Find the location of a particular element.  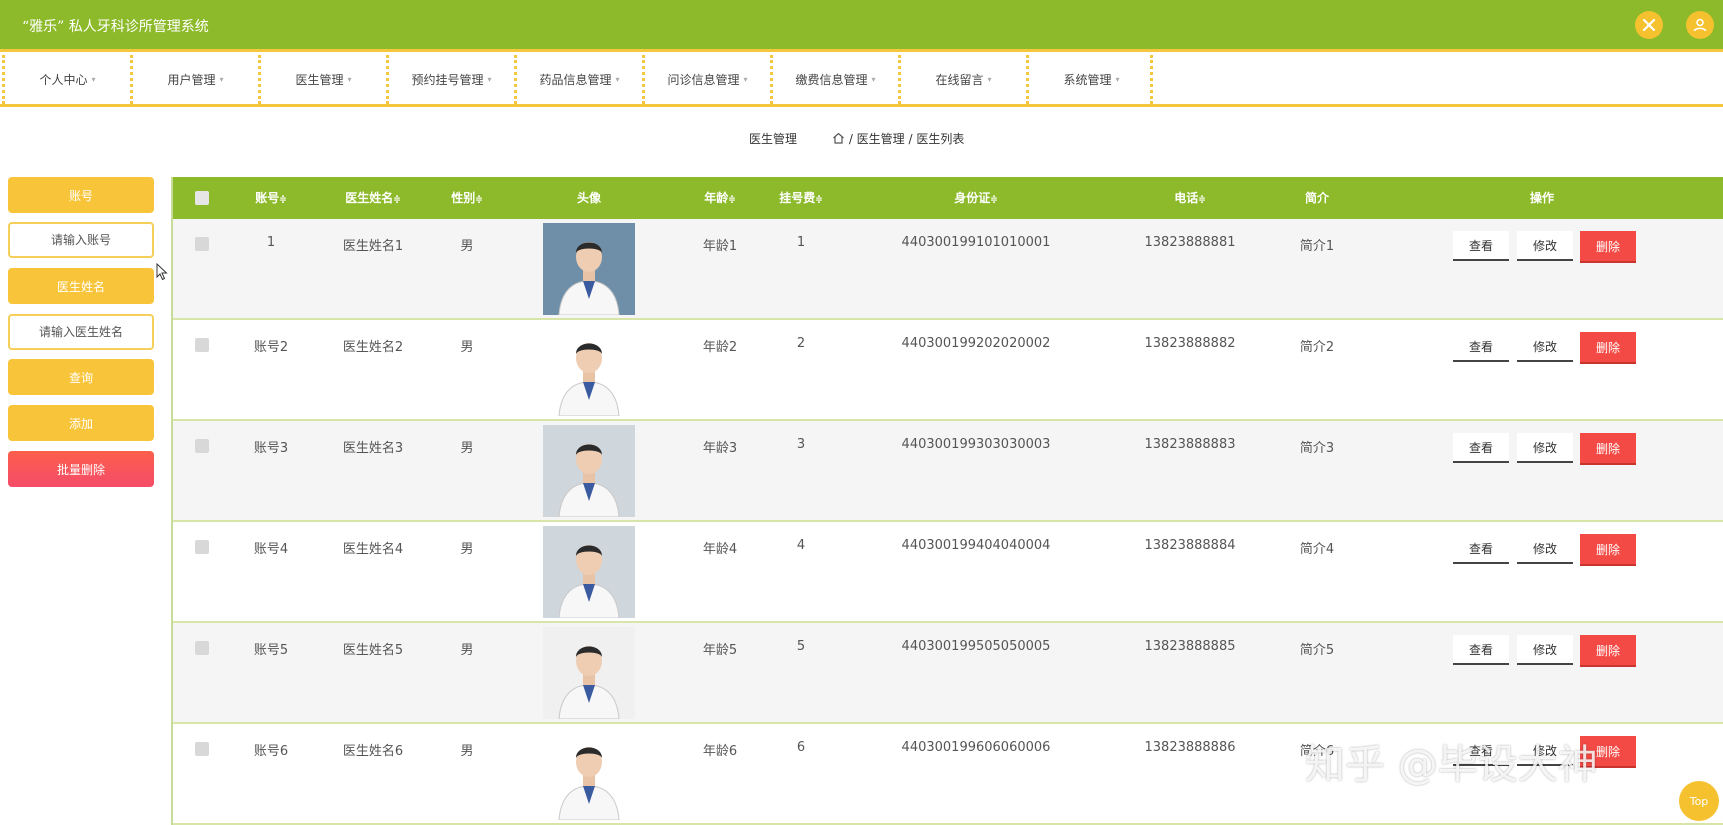

cell-name: 医生姓名1 is located at coordinates (373, 246).